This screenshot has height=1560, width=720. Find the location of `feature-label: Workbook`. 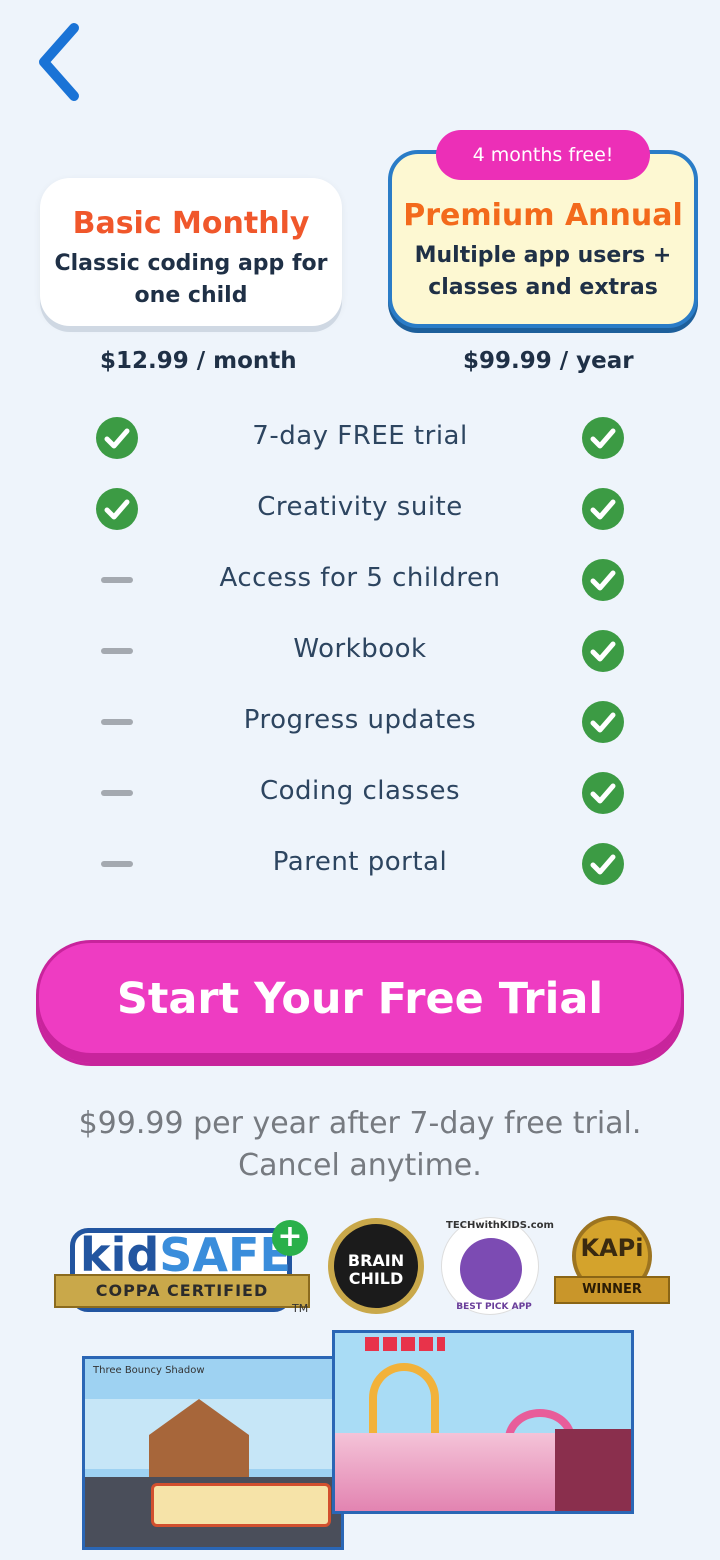

feature-label: Workbook is located at coordinates (360, 649).